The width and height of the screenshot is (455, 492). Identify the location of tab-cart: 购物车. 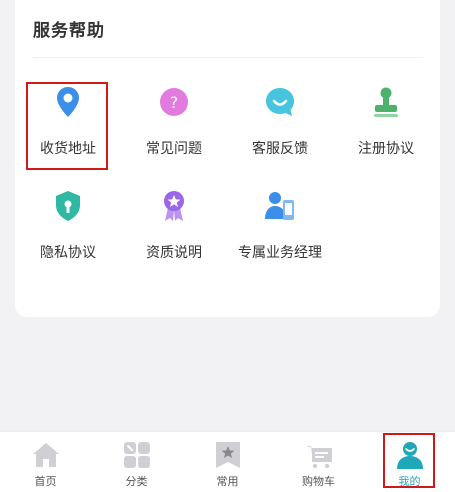
(318, 462).